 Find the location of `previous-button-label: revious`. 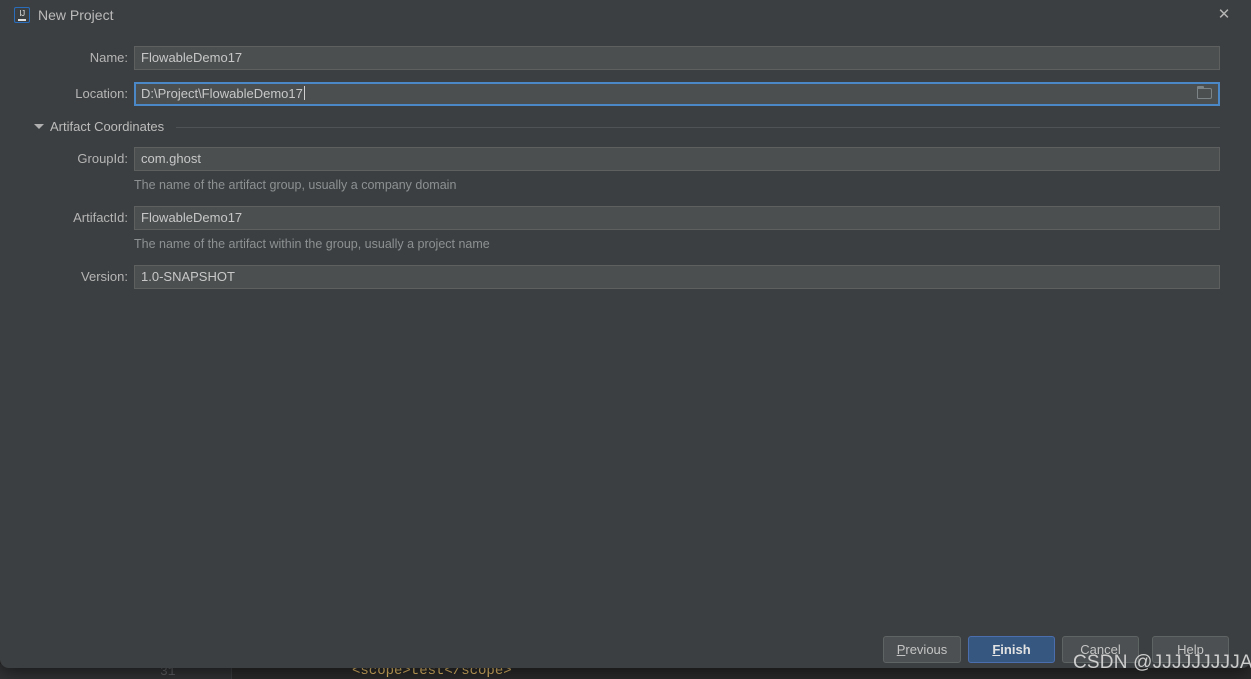

previous-button-label: revious is located at coordinates (926, 649).